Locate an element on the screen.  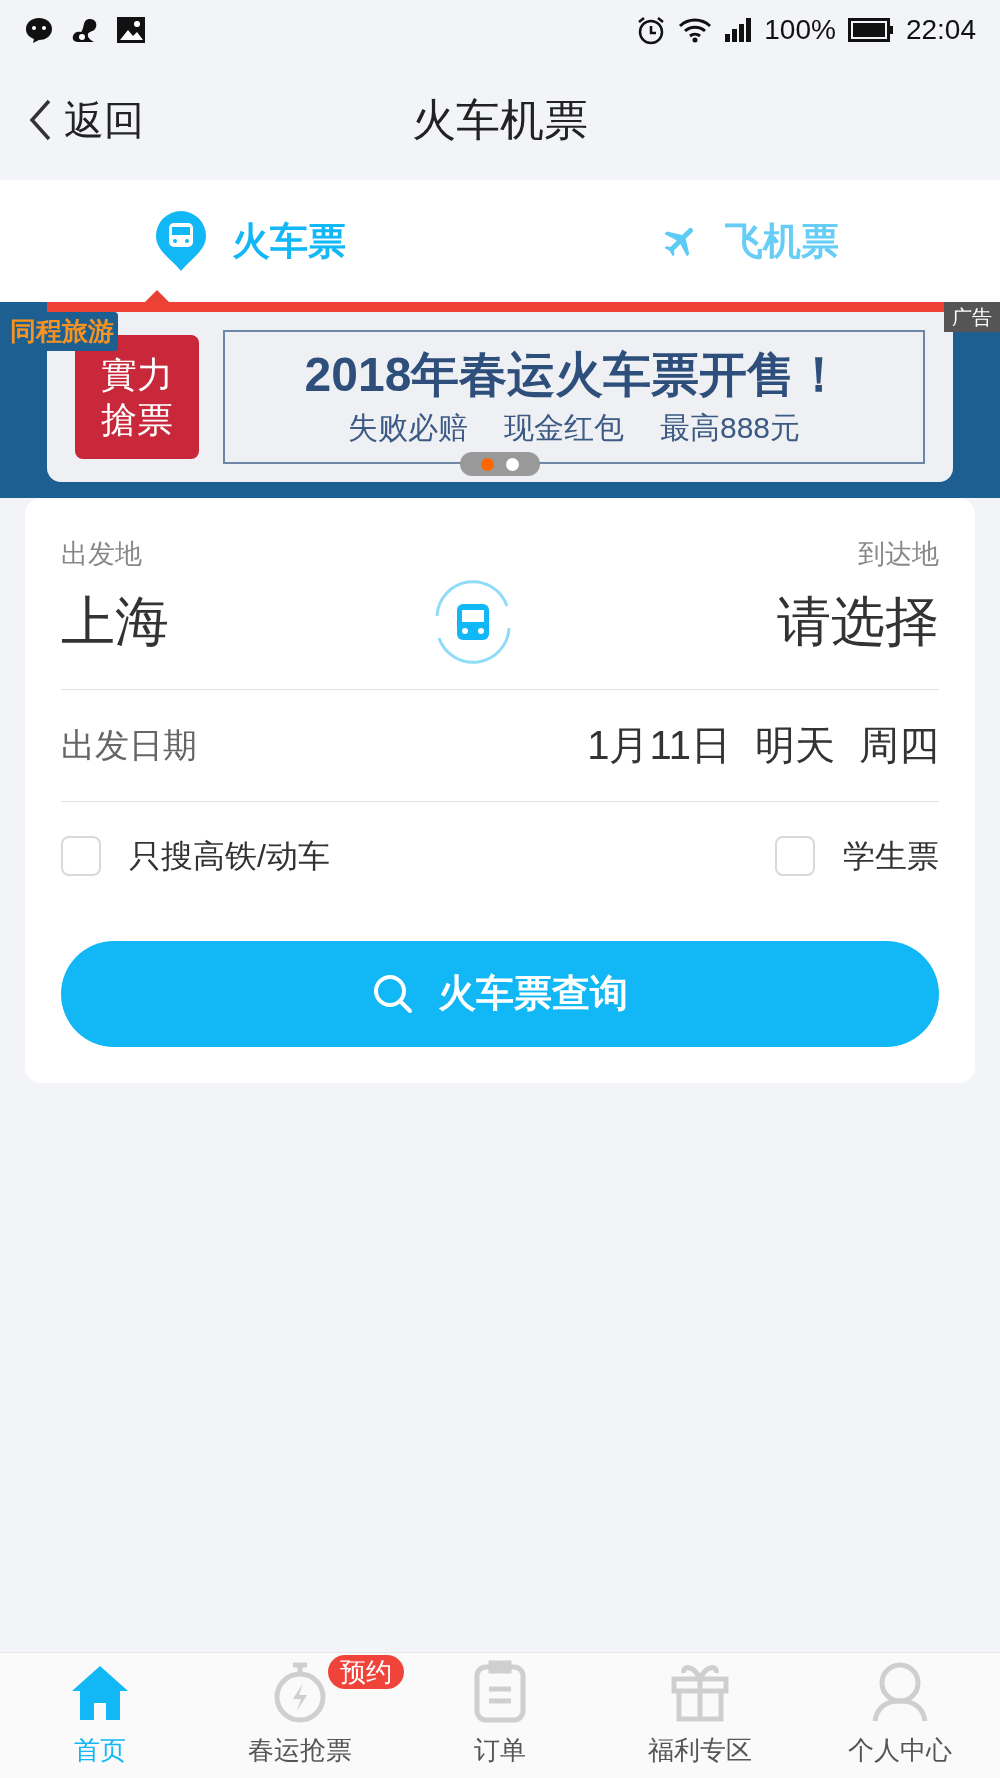
battery-percent: 100% is located at coordinates (800, 30).